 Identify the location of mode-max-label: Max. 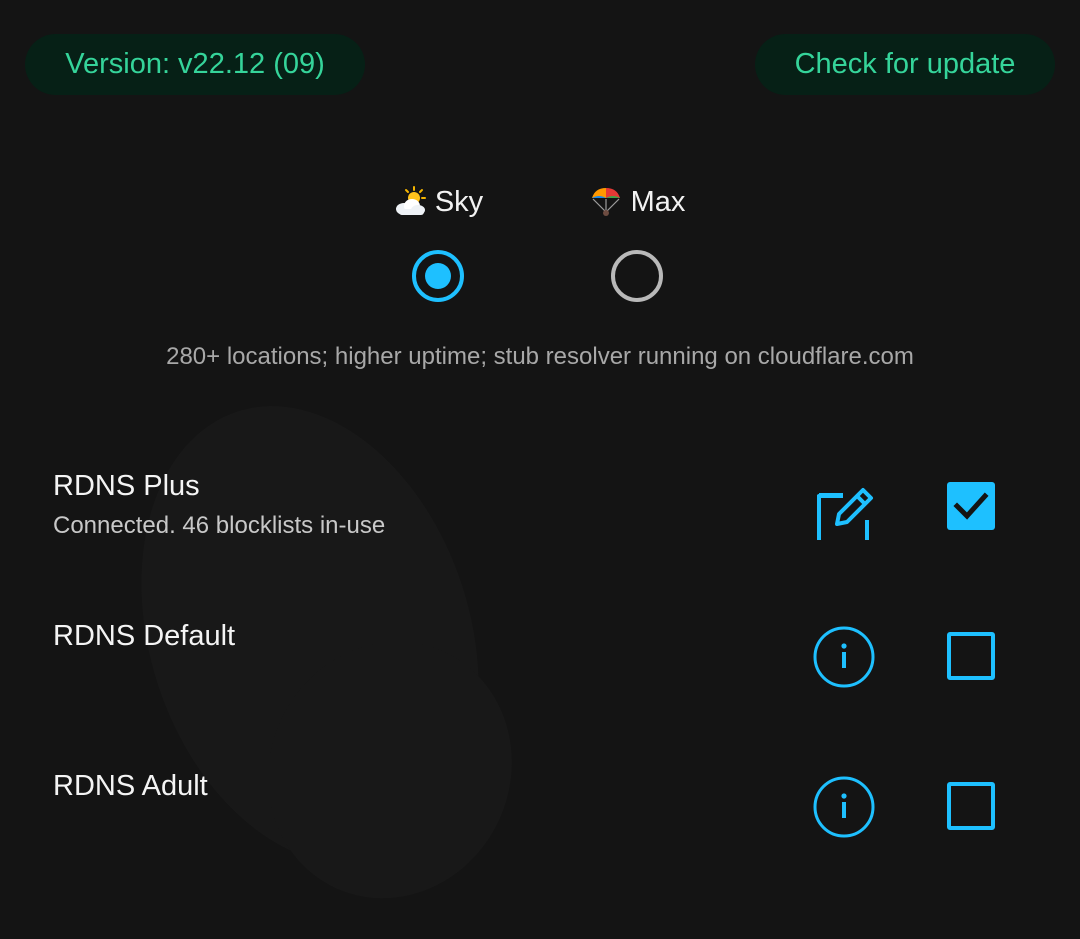
(658, 201).